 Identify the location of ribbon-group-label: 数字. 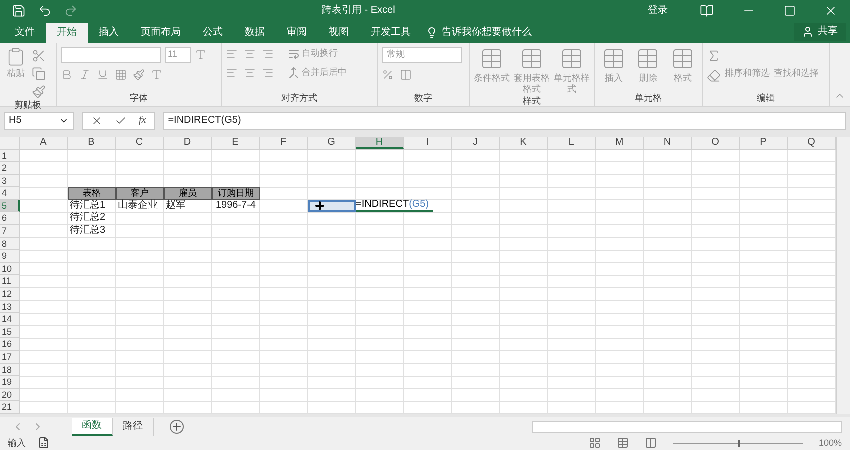
(423, 99).